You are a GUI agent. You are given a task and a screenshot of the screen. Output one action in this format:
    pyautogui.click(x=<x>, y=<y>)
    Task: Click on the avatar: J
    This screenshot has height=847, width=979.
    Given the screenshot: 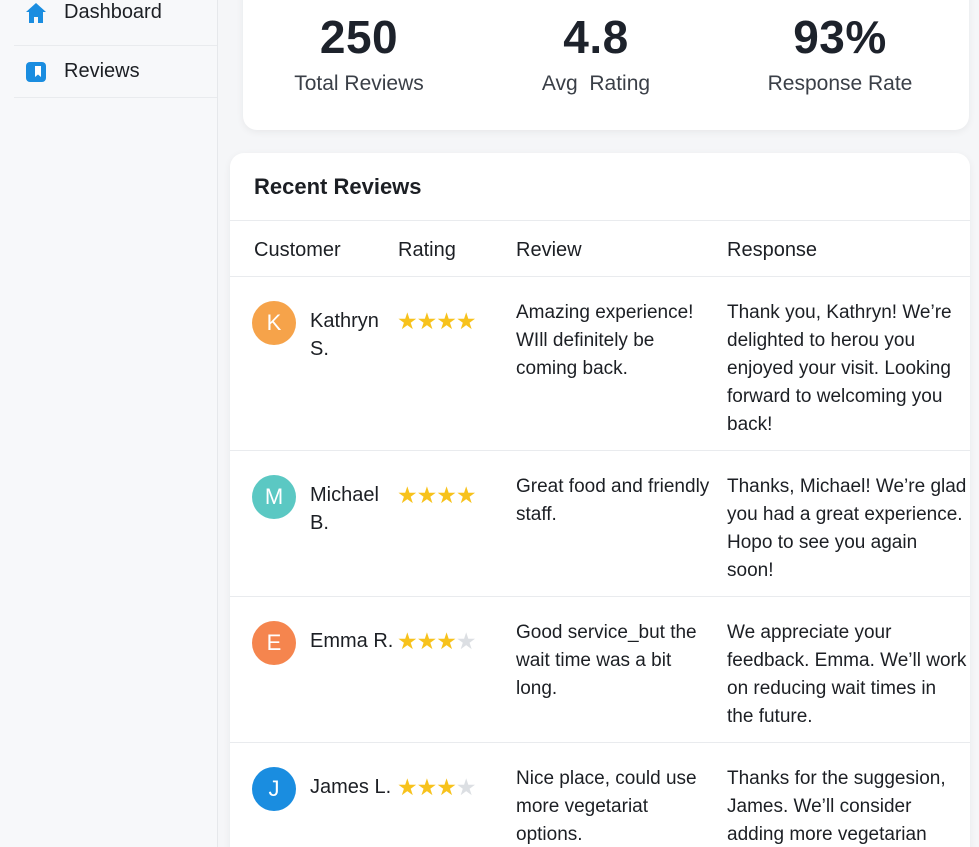 What is the action you would take?
    pyautogui.click(x=274, y=789)
    